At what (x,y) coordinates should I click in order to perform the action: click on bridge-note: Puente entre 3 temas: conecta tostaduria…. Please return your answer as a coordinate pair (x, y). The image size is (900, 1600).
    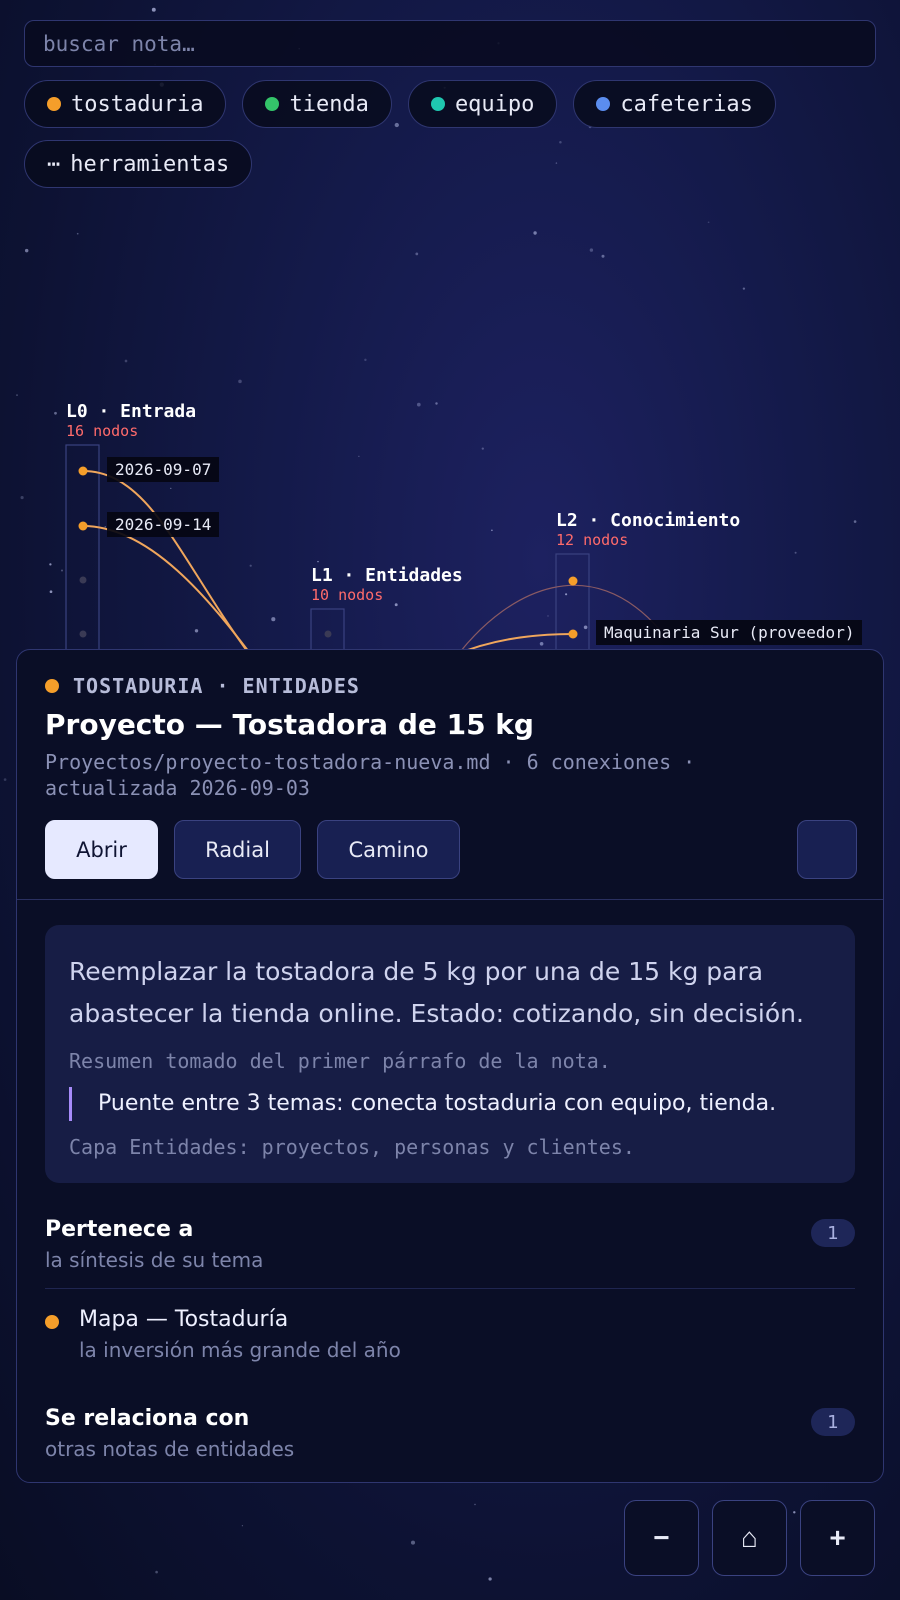
    Looking at the image, I should click on (450, 1104).